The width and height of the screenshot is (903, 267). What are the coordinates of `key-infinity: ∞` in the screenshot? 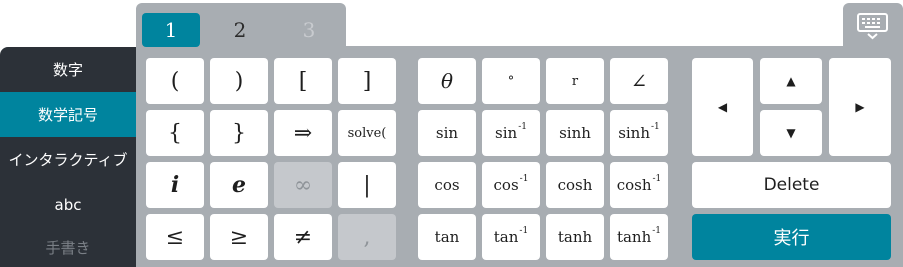 It's located at (303, 185).